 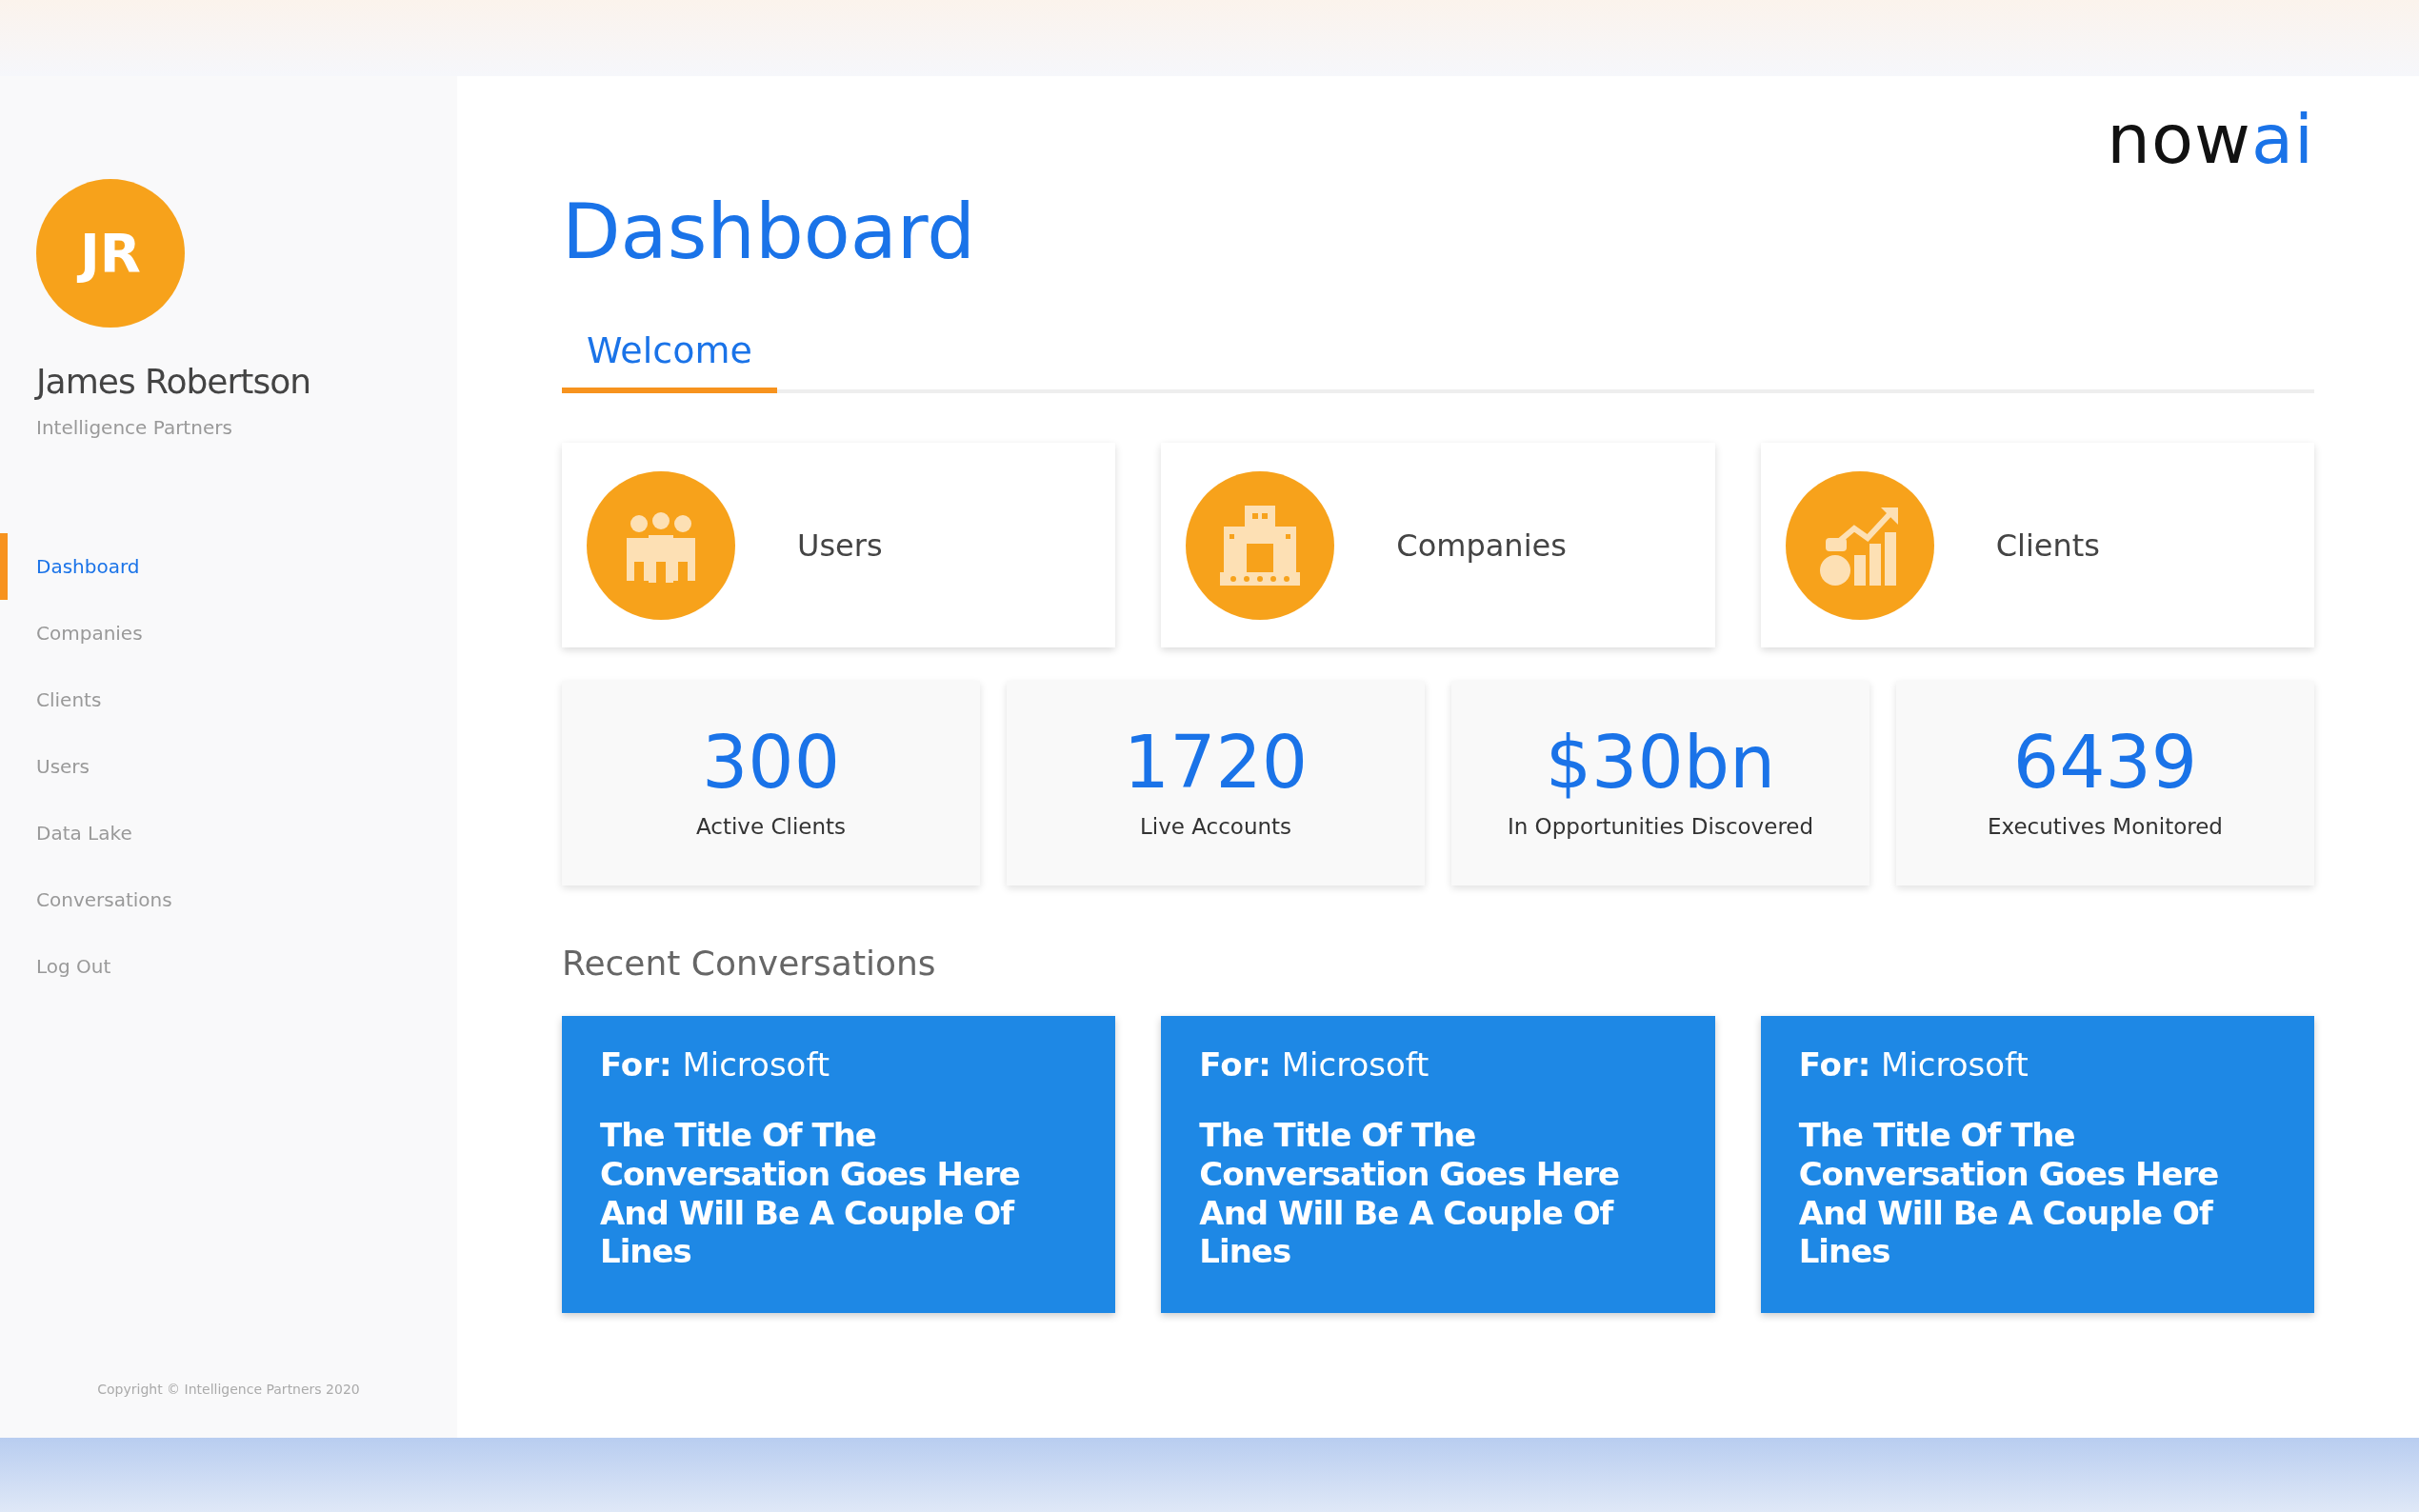 I want to click on avatar: JR, so click(x=110, y=253).